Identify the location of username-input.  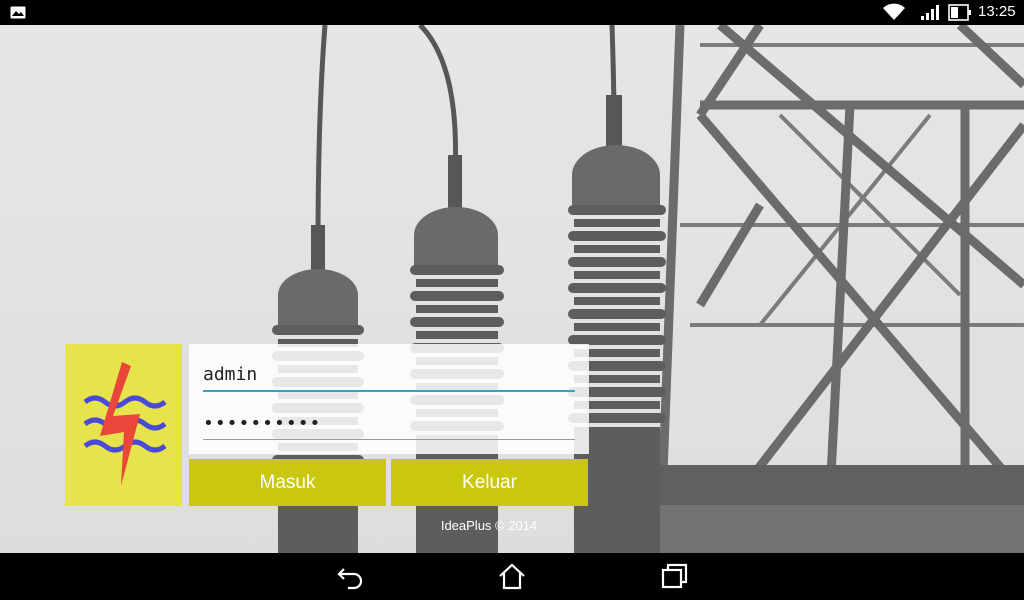
(389, 375).